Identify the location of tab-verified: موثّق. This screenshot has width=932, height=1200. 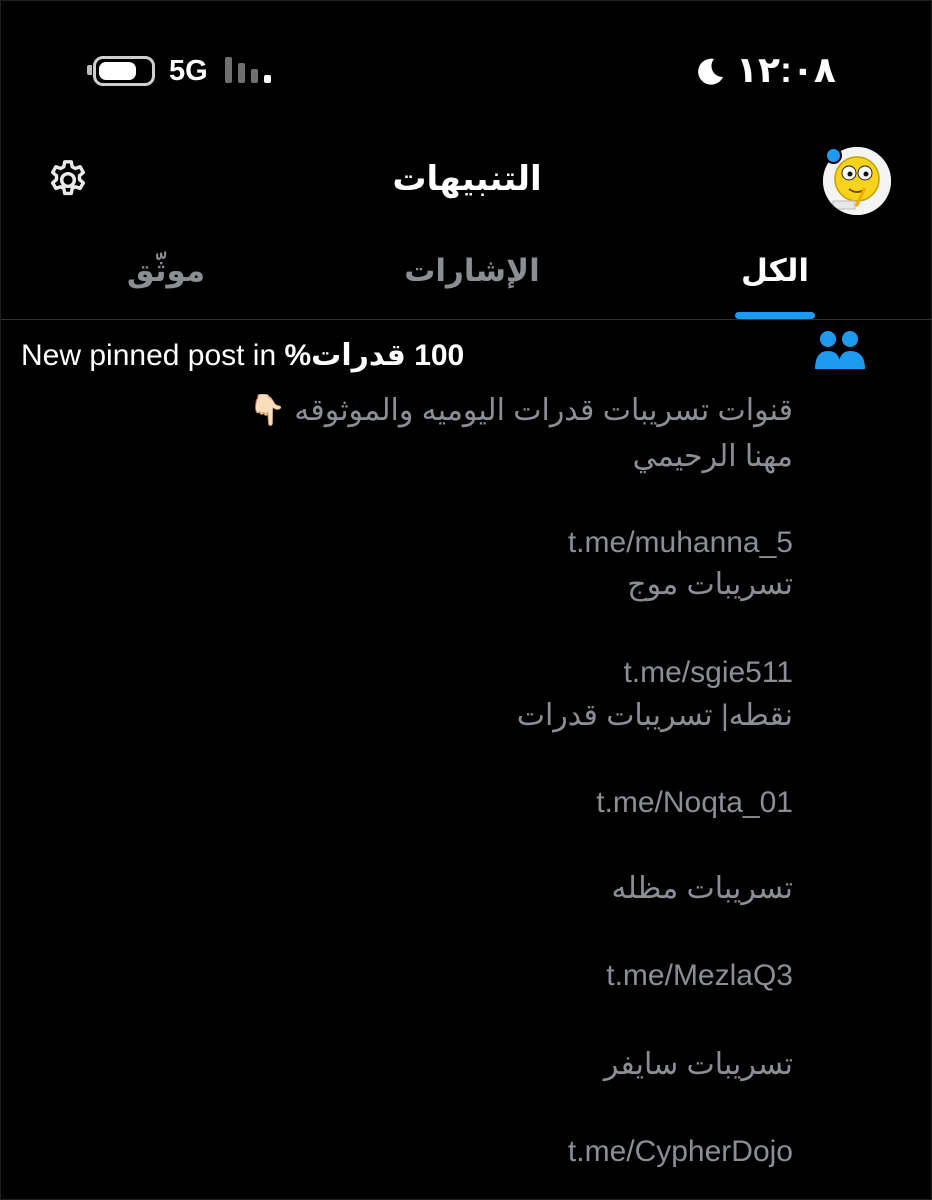
(166, 271).